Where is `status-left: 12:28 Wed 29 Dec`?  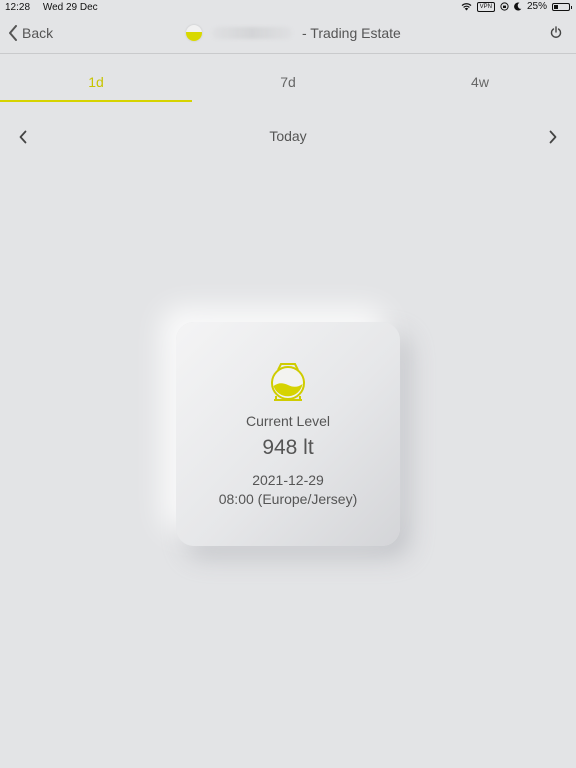 status-left: 12:28 Wed 29 Dec is located at coordinates (56, 7).